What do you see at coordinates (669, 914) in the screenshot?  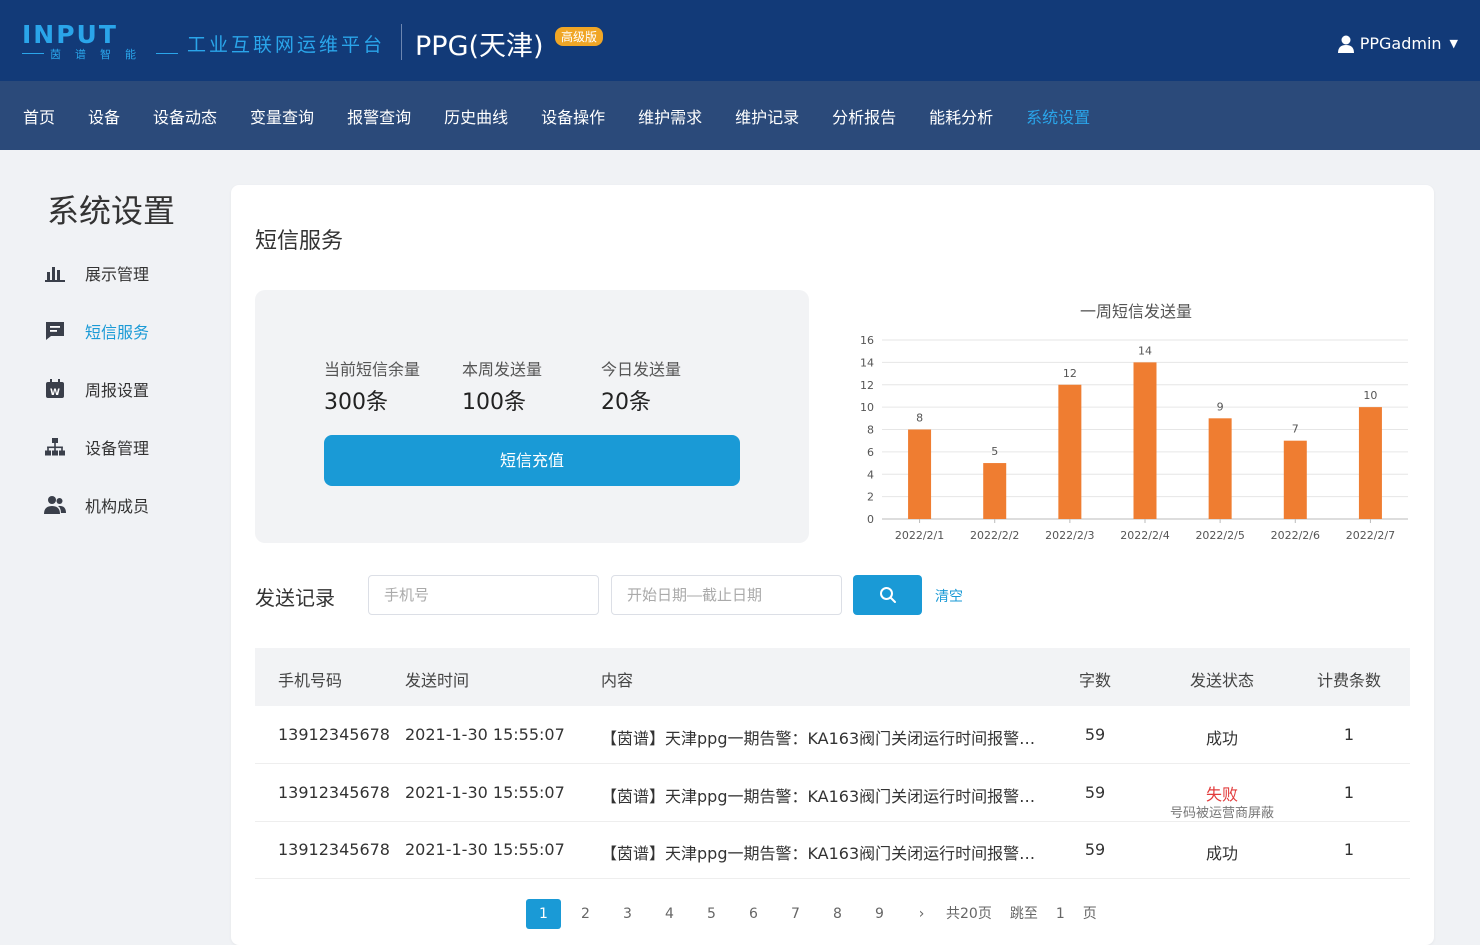 I see `page-button: 4` at bounding box center [669, 914].